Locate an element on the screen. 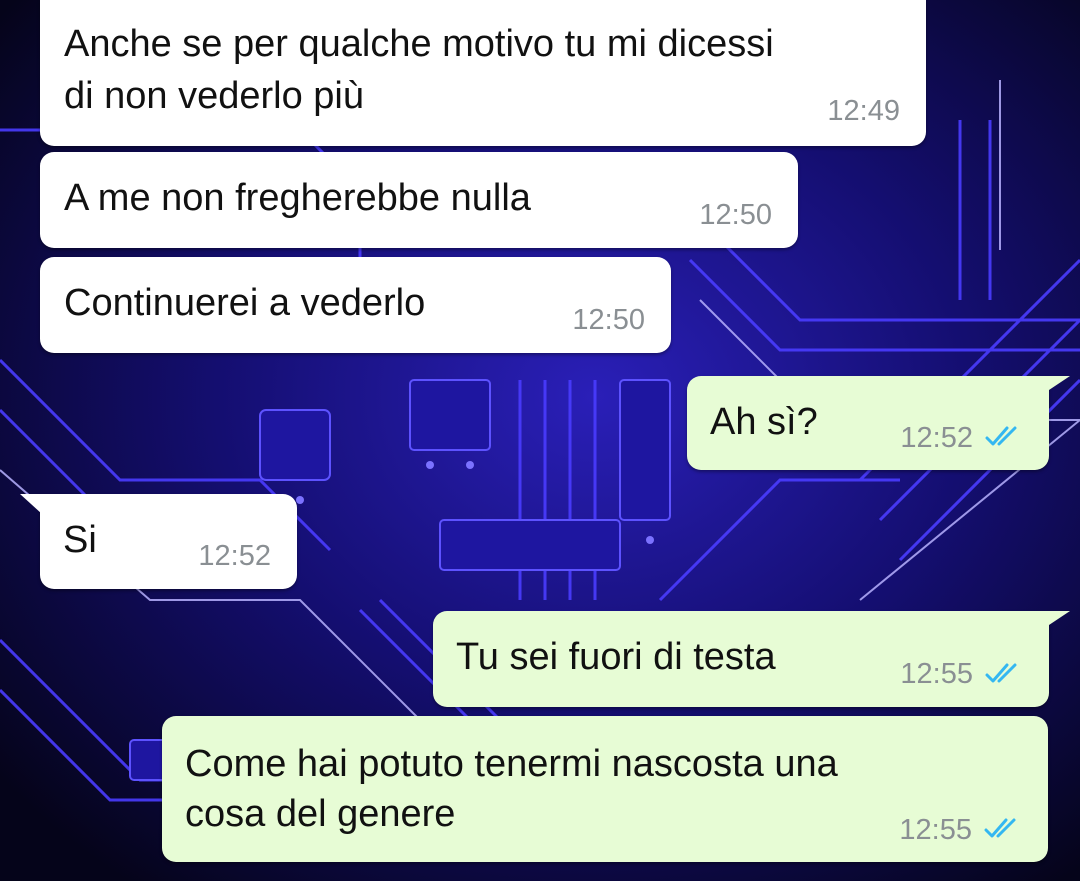 The width and height of the screenshot is (1080, 881). message-text: Come hai potuto tenermi nascosta una is located at coordinates (511, 764).